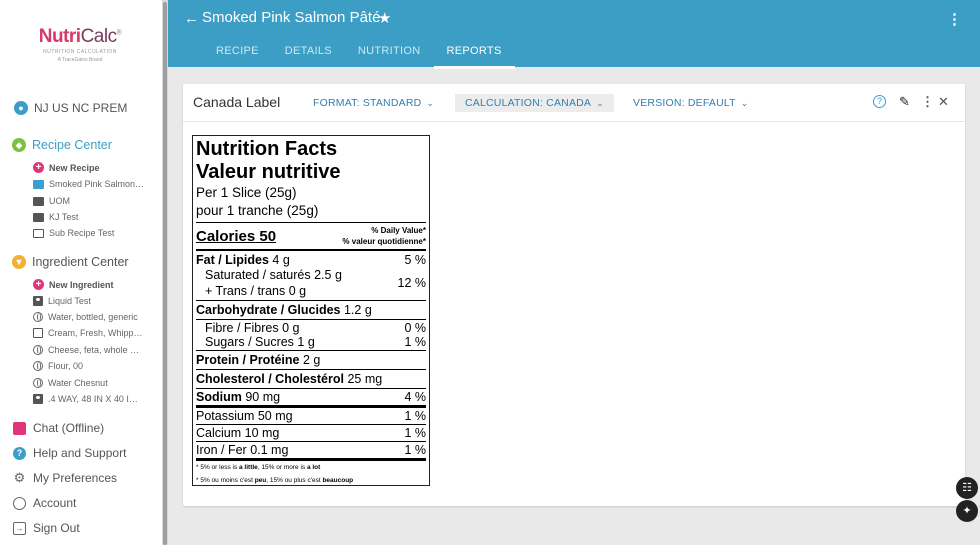 The width and height of the screenshot is (980, 545). I want to click on edit-pencil-icon: ✎, so click(904, 102).